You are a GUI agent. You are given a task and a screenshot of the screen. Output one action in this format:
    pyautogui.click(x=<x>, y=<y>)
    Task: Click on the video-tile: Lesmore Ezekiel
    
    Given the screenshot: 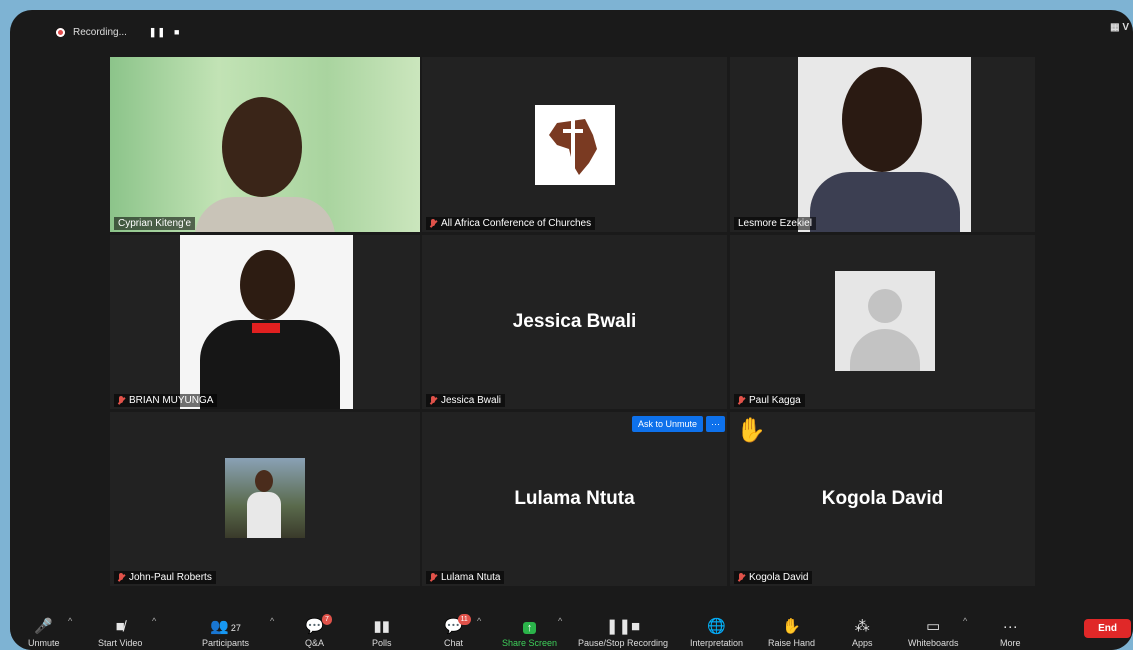 What is the action you would take?
    pyautogui.click(x=882, y=144)
    